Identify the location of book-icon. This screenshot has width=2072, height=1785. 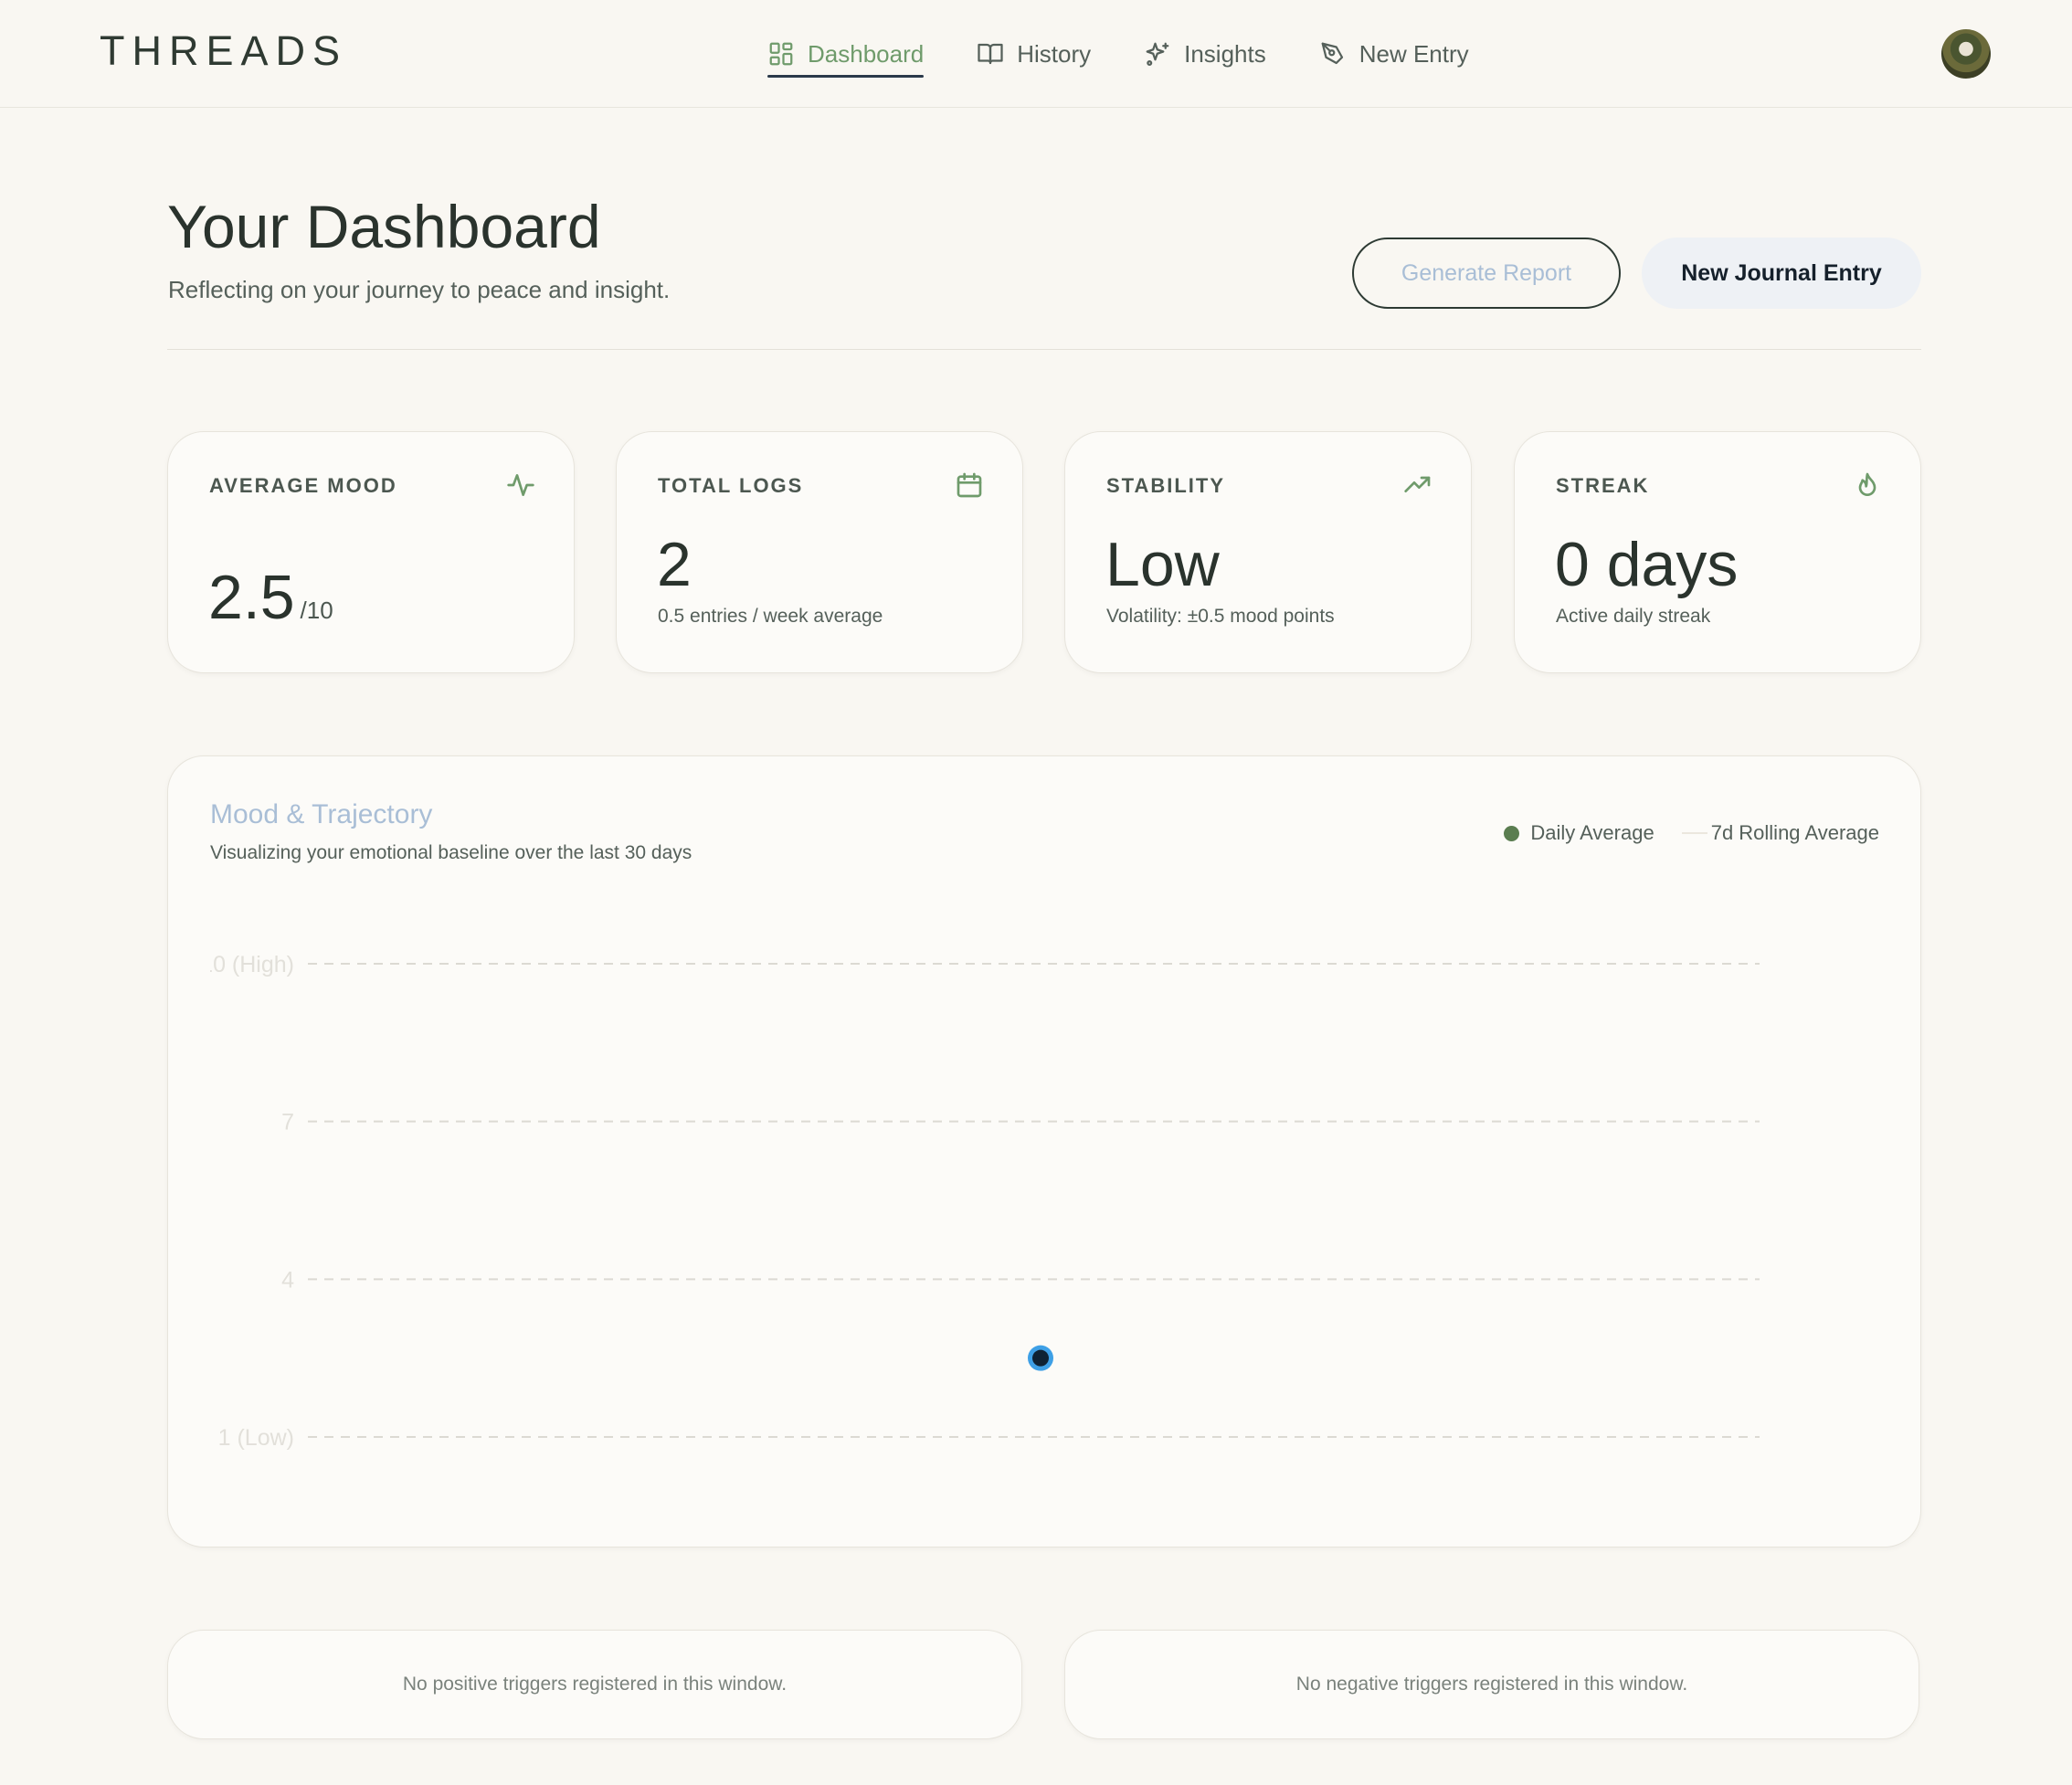
(990, 54).